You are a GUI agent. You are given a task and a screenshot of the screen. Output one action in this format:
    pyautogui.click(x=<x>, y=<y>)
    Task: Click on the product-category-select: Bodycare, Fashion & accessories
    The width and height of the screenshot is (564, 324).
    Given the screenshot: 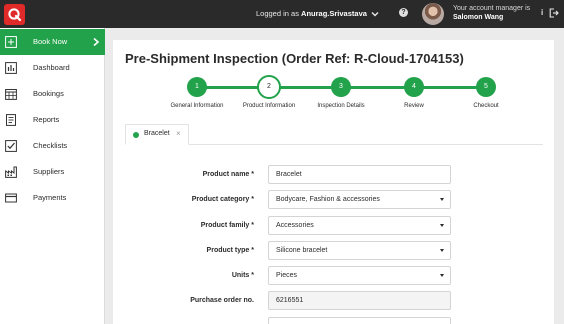 What is the action you would take?
    pyautogui.click(x=359, y=199)
    